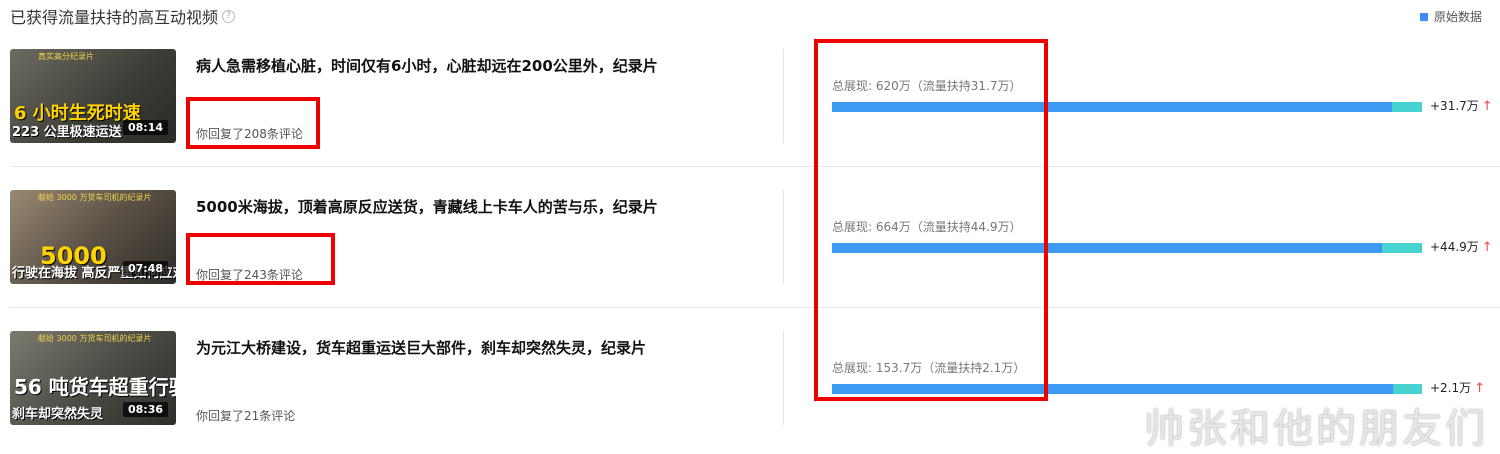  What do you see at coordinates (427, 65) in the screenshot?
I see `video-title: 病人急需移植心脏，时间仅有6小时，心脏却远在200公里外，纪录片` at bounding box center [427, 65].